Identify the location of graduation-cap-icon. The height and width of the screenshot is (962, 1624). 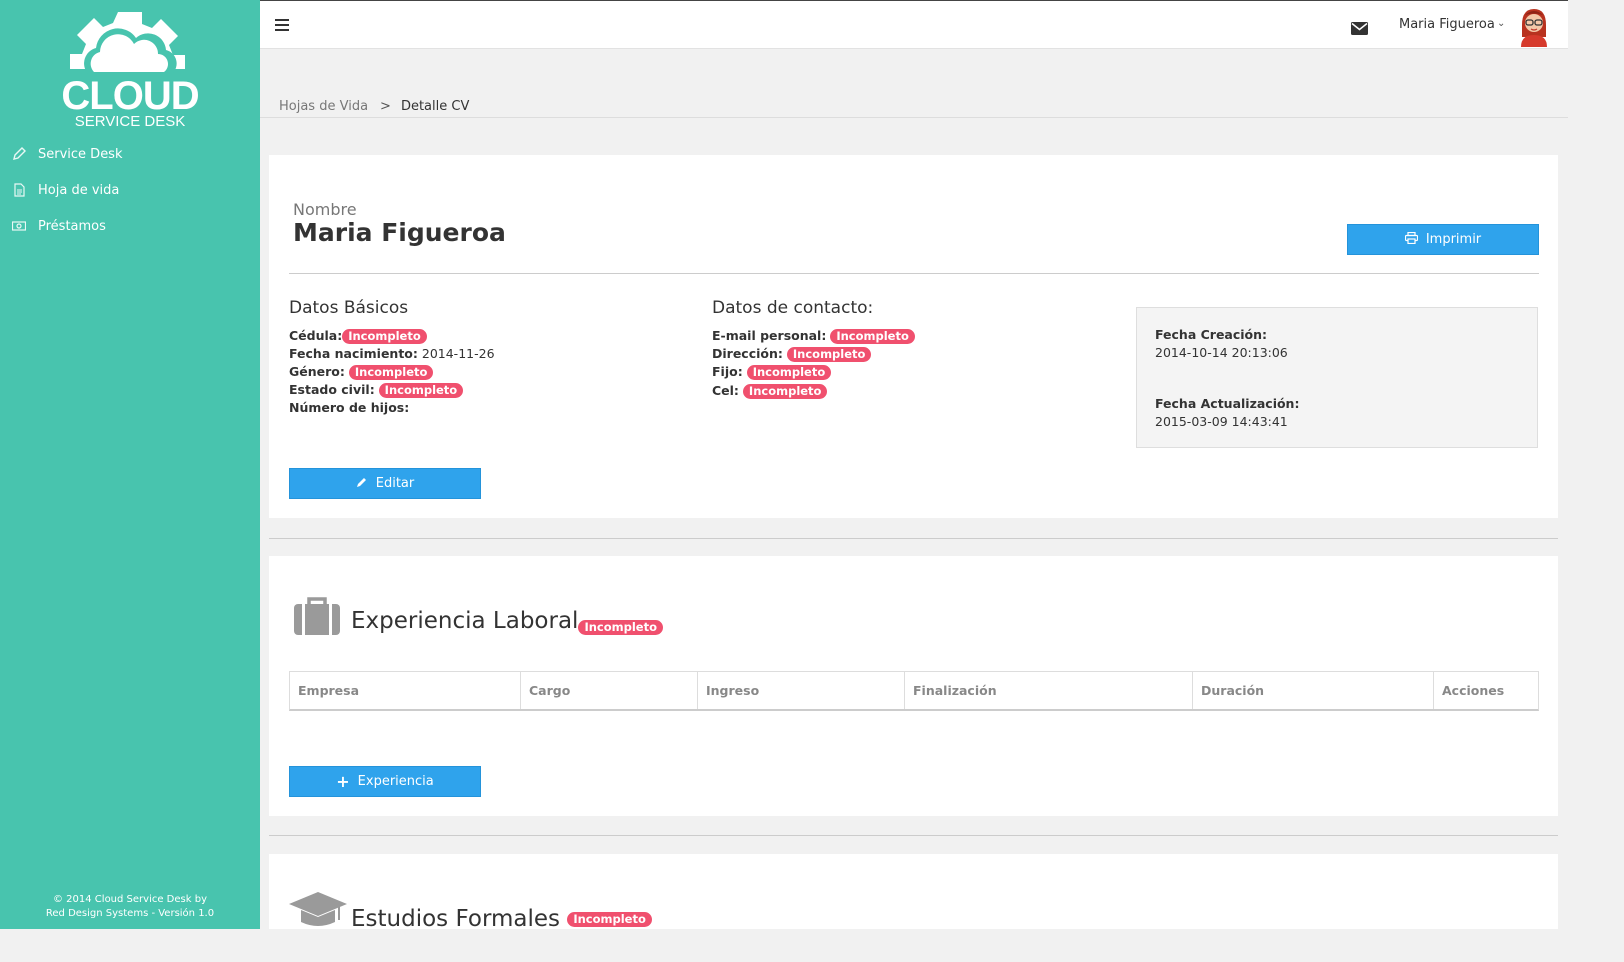
(318, 913).